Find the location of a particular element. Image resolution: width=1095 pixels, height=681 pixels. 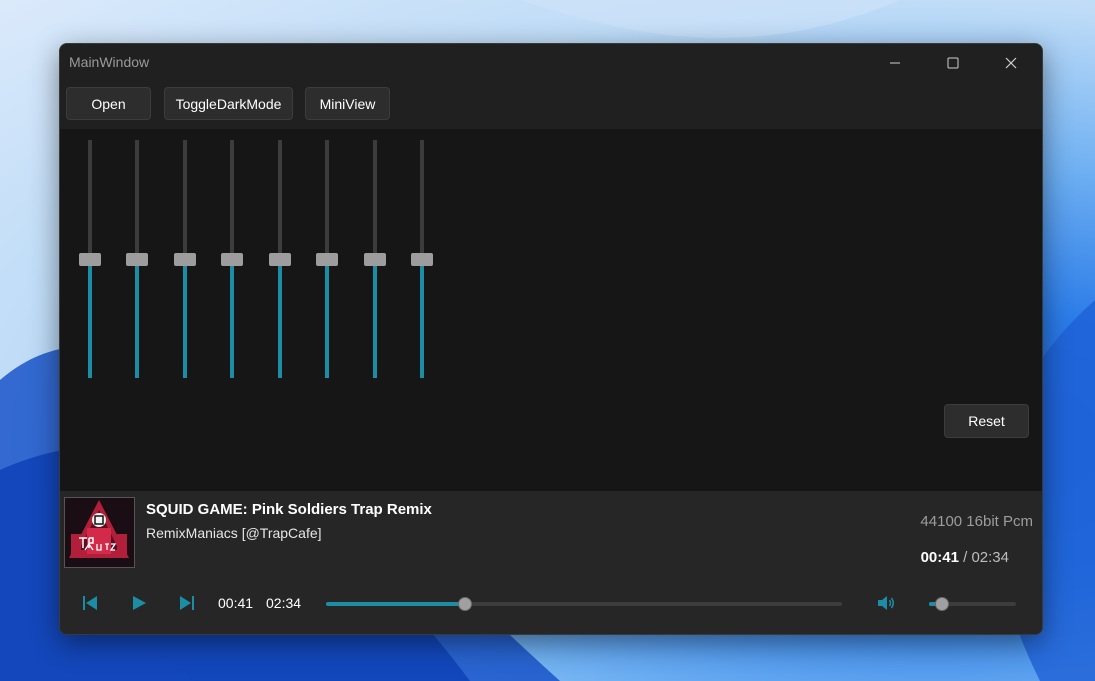

window-title: MainWindow is located at coordinates (109, 62).